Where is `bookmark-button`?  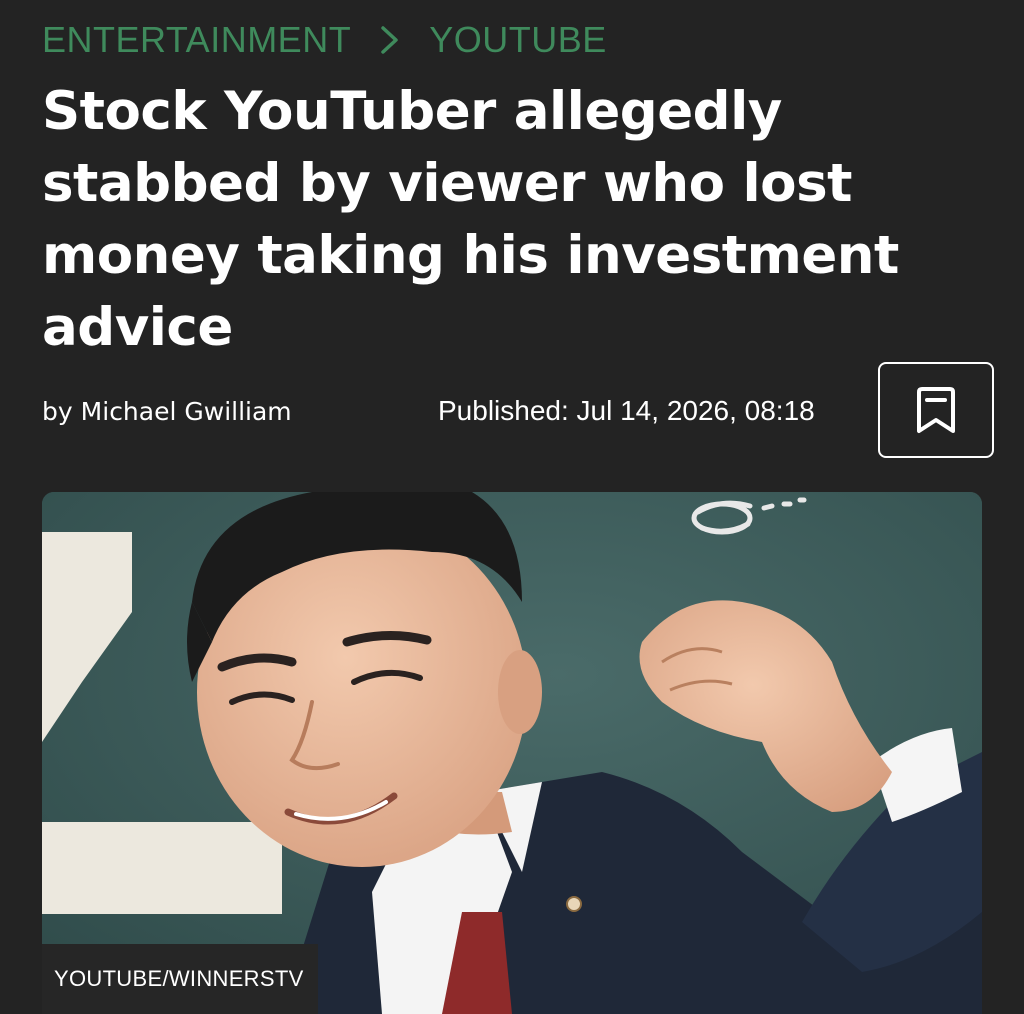 bookmark-button is located at coordinates (936, 410).